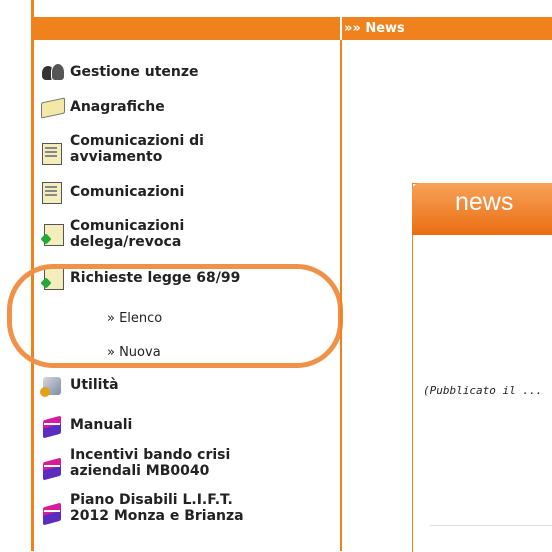 This screenshot has width=552, height=552. Describe the element at coordinates (101, 425) in the screenshot. I see `sidebar-item-label: Manuali` at that location.